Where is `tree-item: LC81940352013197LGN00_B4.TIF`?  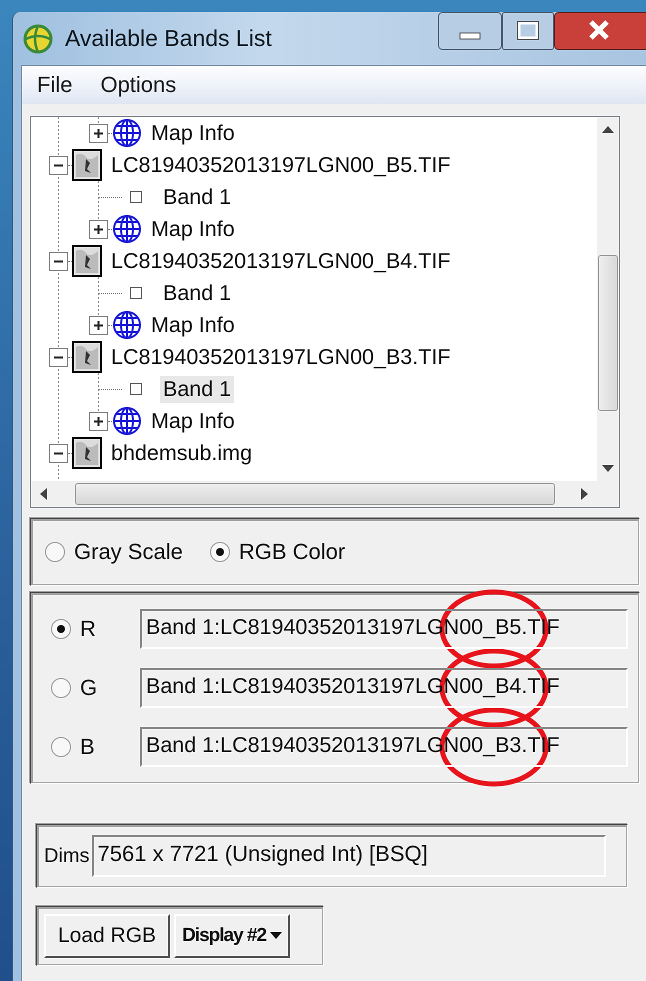 tree-item: LC81940352013197LGN00_B4.TIF is located at coordinates (281, 261).